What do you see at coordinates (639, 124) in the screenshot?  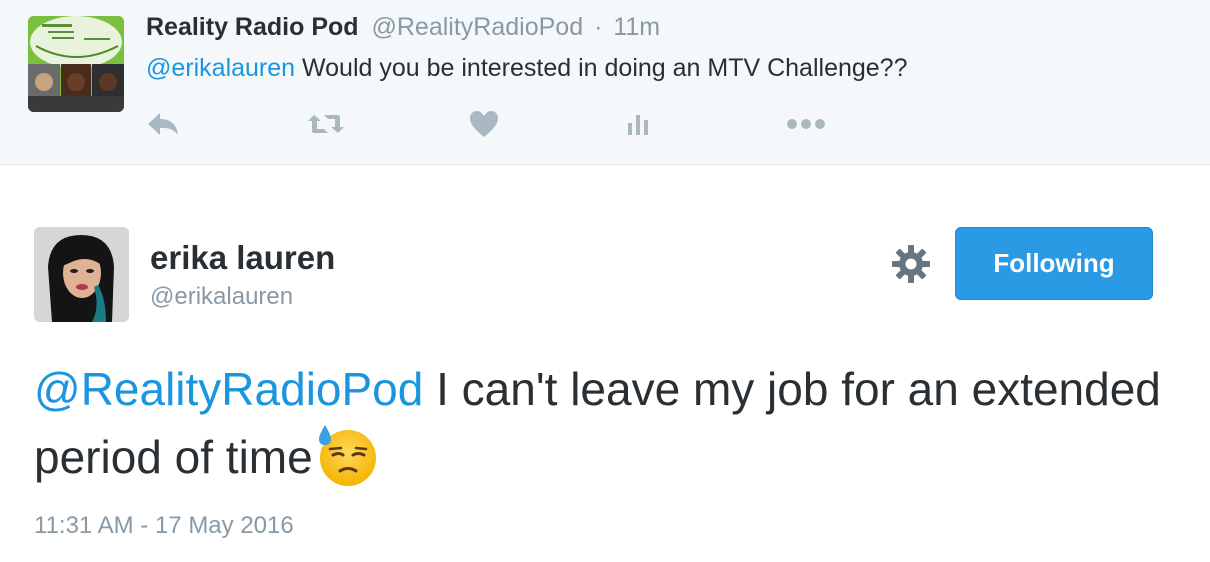 I see `analytics-icon` at bounding box center [639, 124].